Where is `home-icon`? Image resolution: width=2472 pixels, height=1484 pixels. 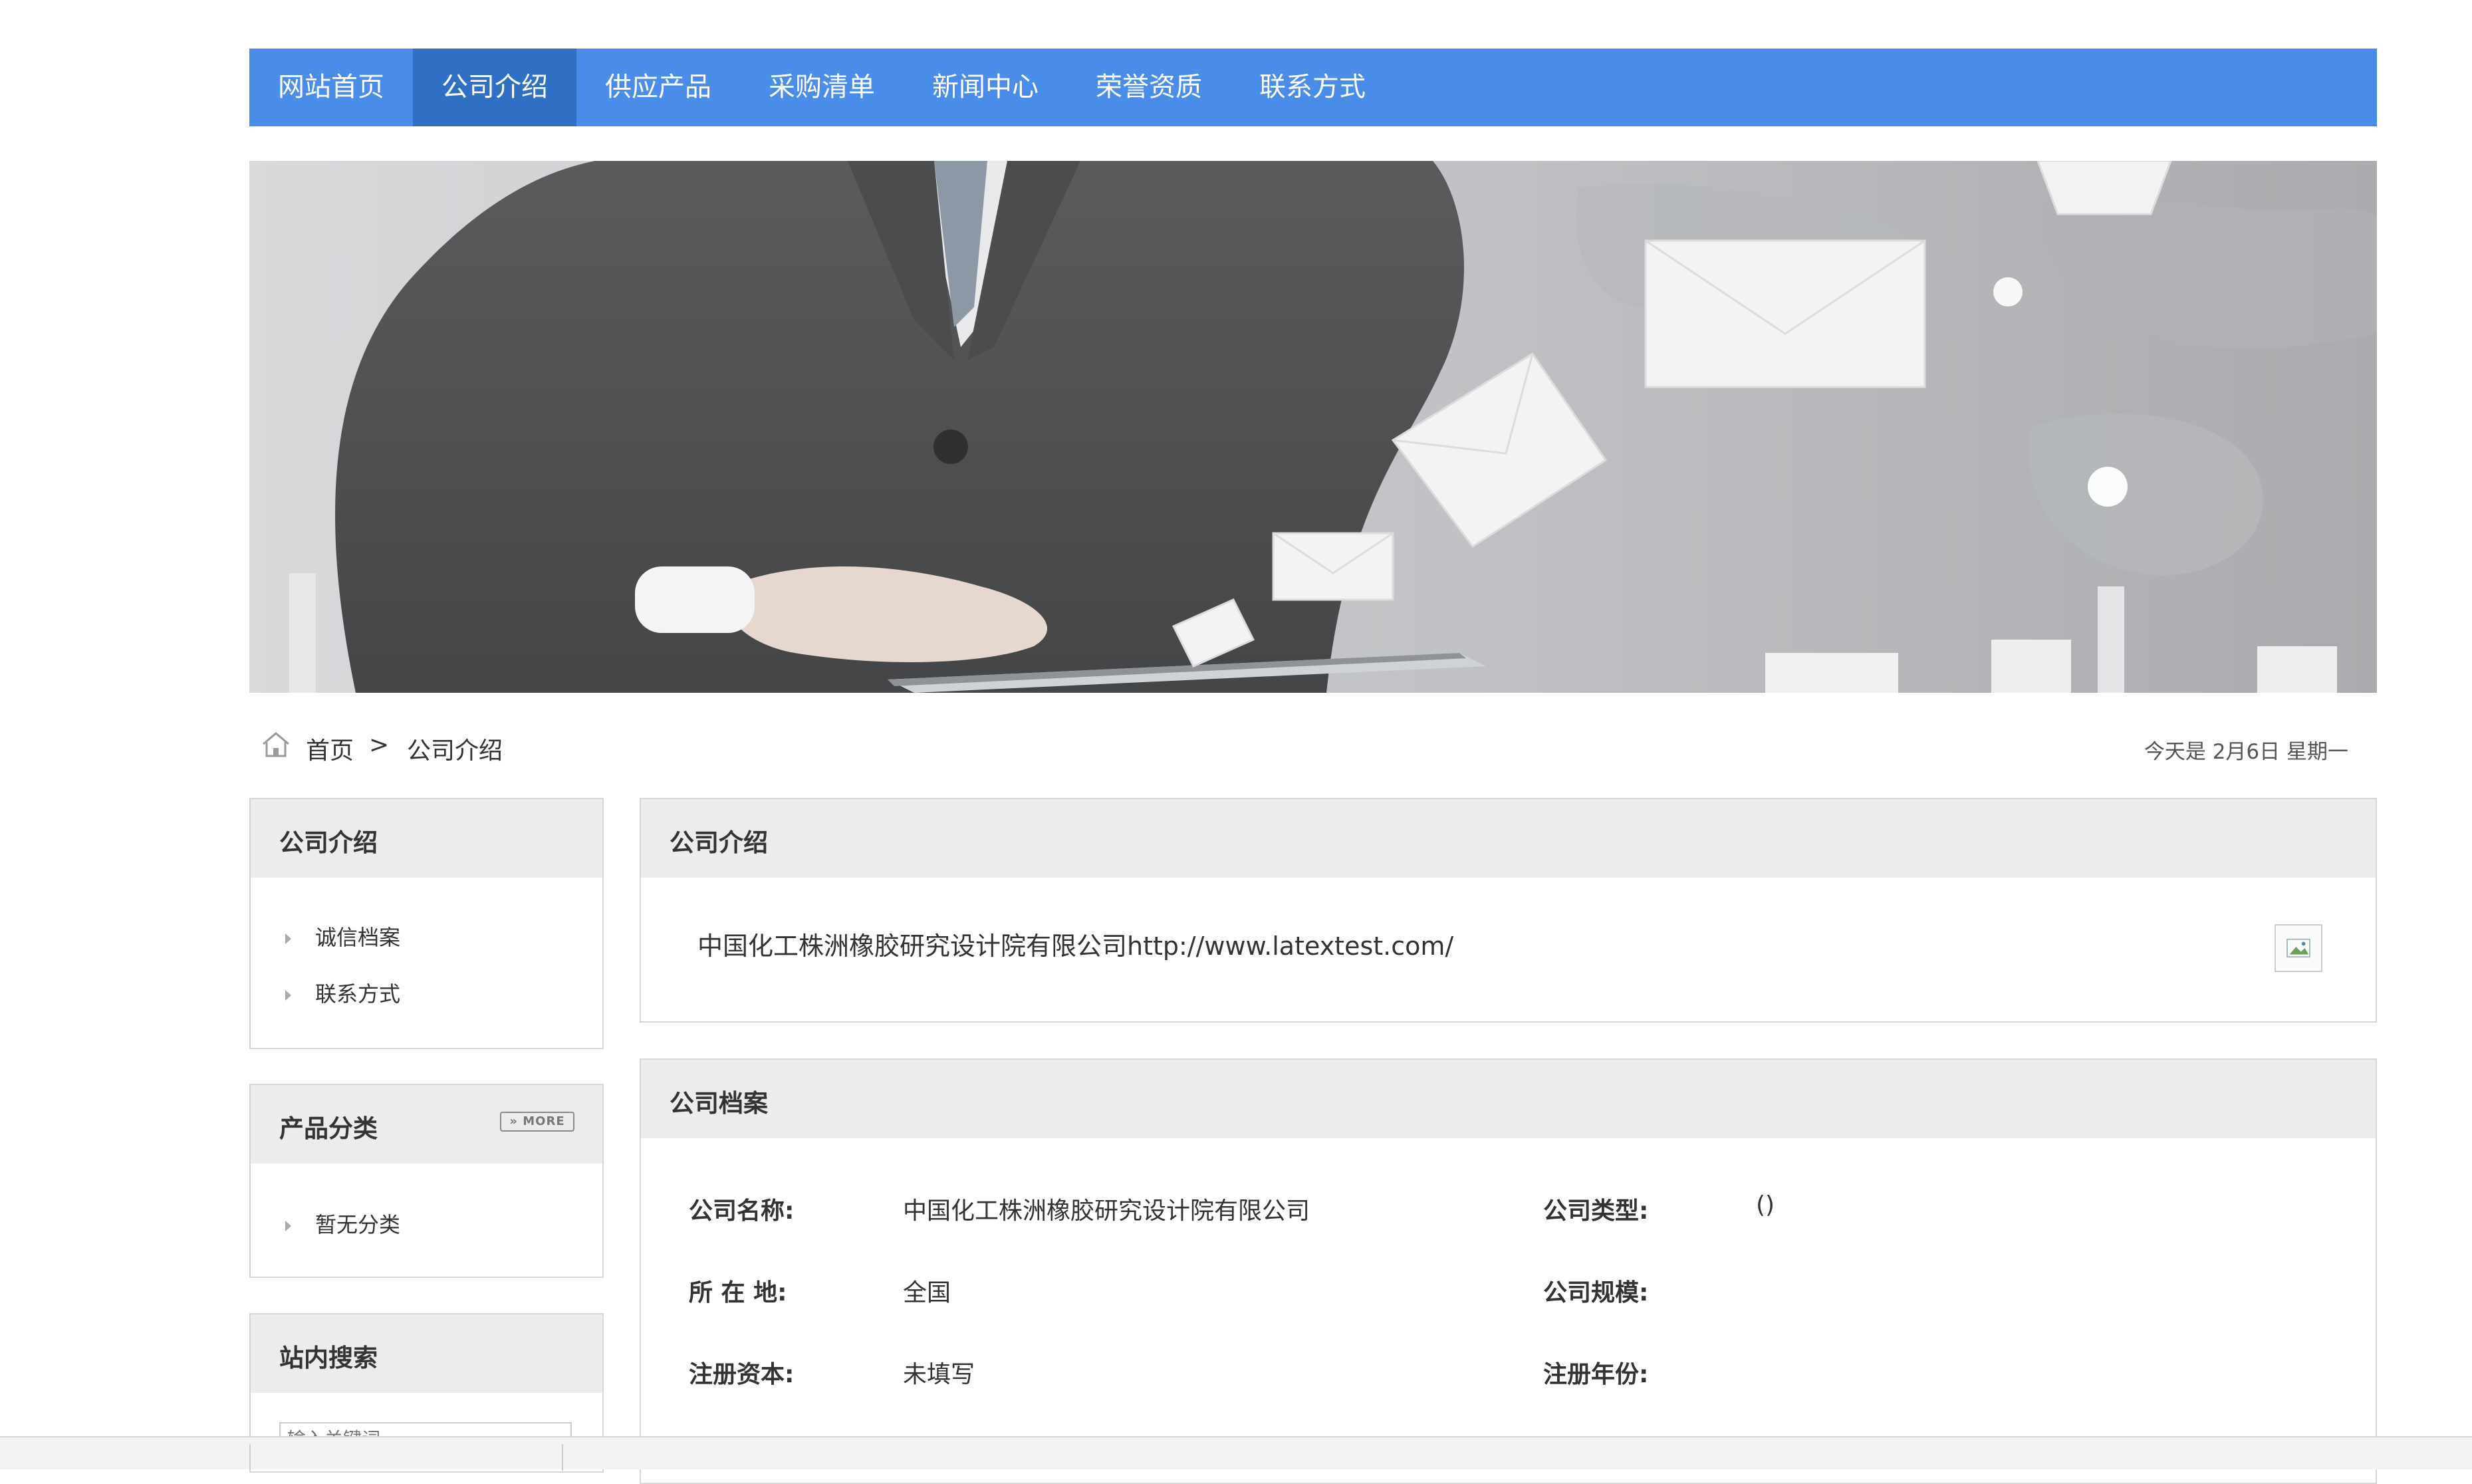 home-icon is located at coordinates (276, 744).